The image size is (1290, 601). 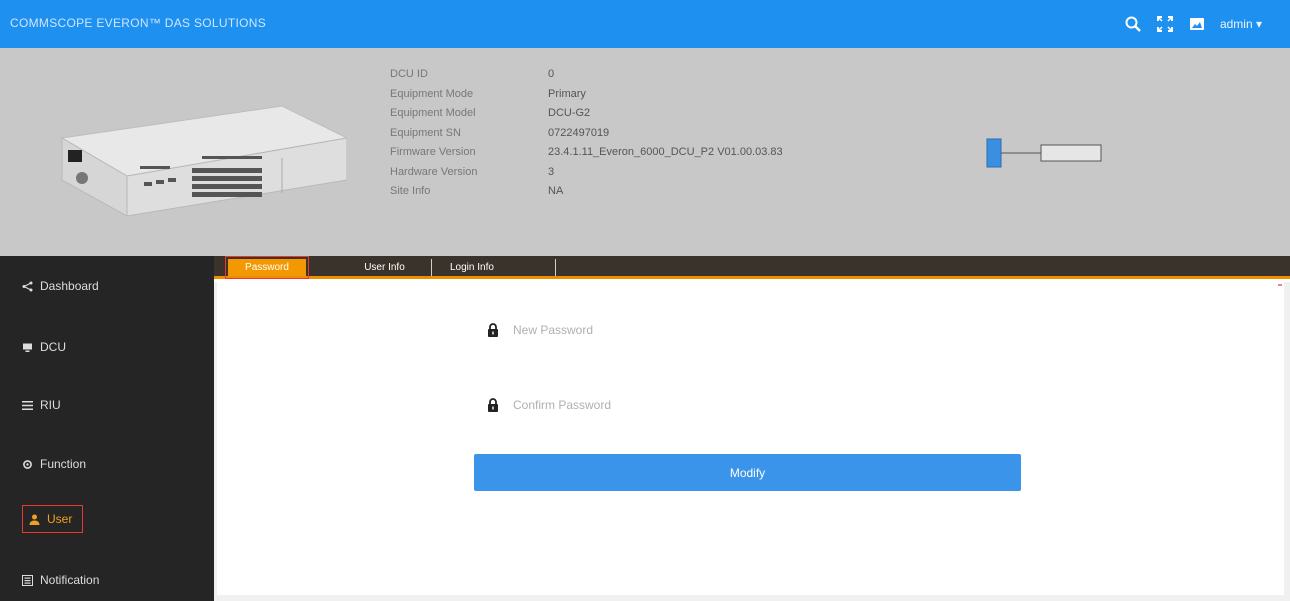 I want to click on sidebar-item-user: User, so click(x=53, y=519).